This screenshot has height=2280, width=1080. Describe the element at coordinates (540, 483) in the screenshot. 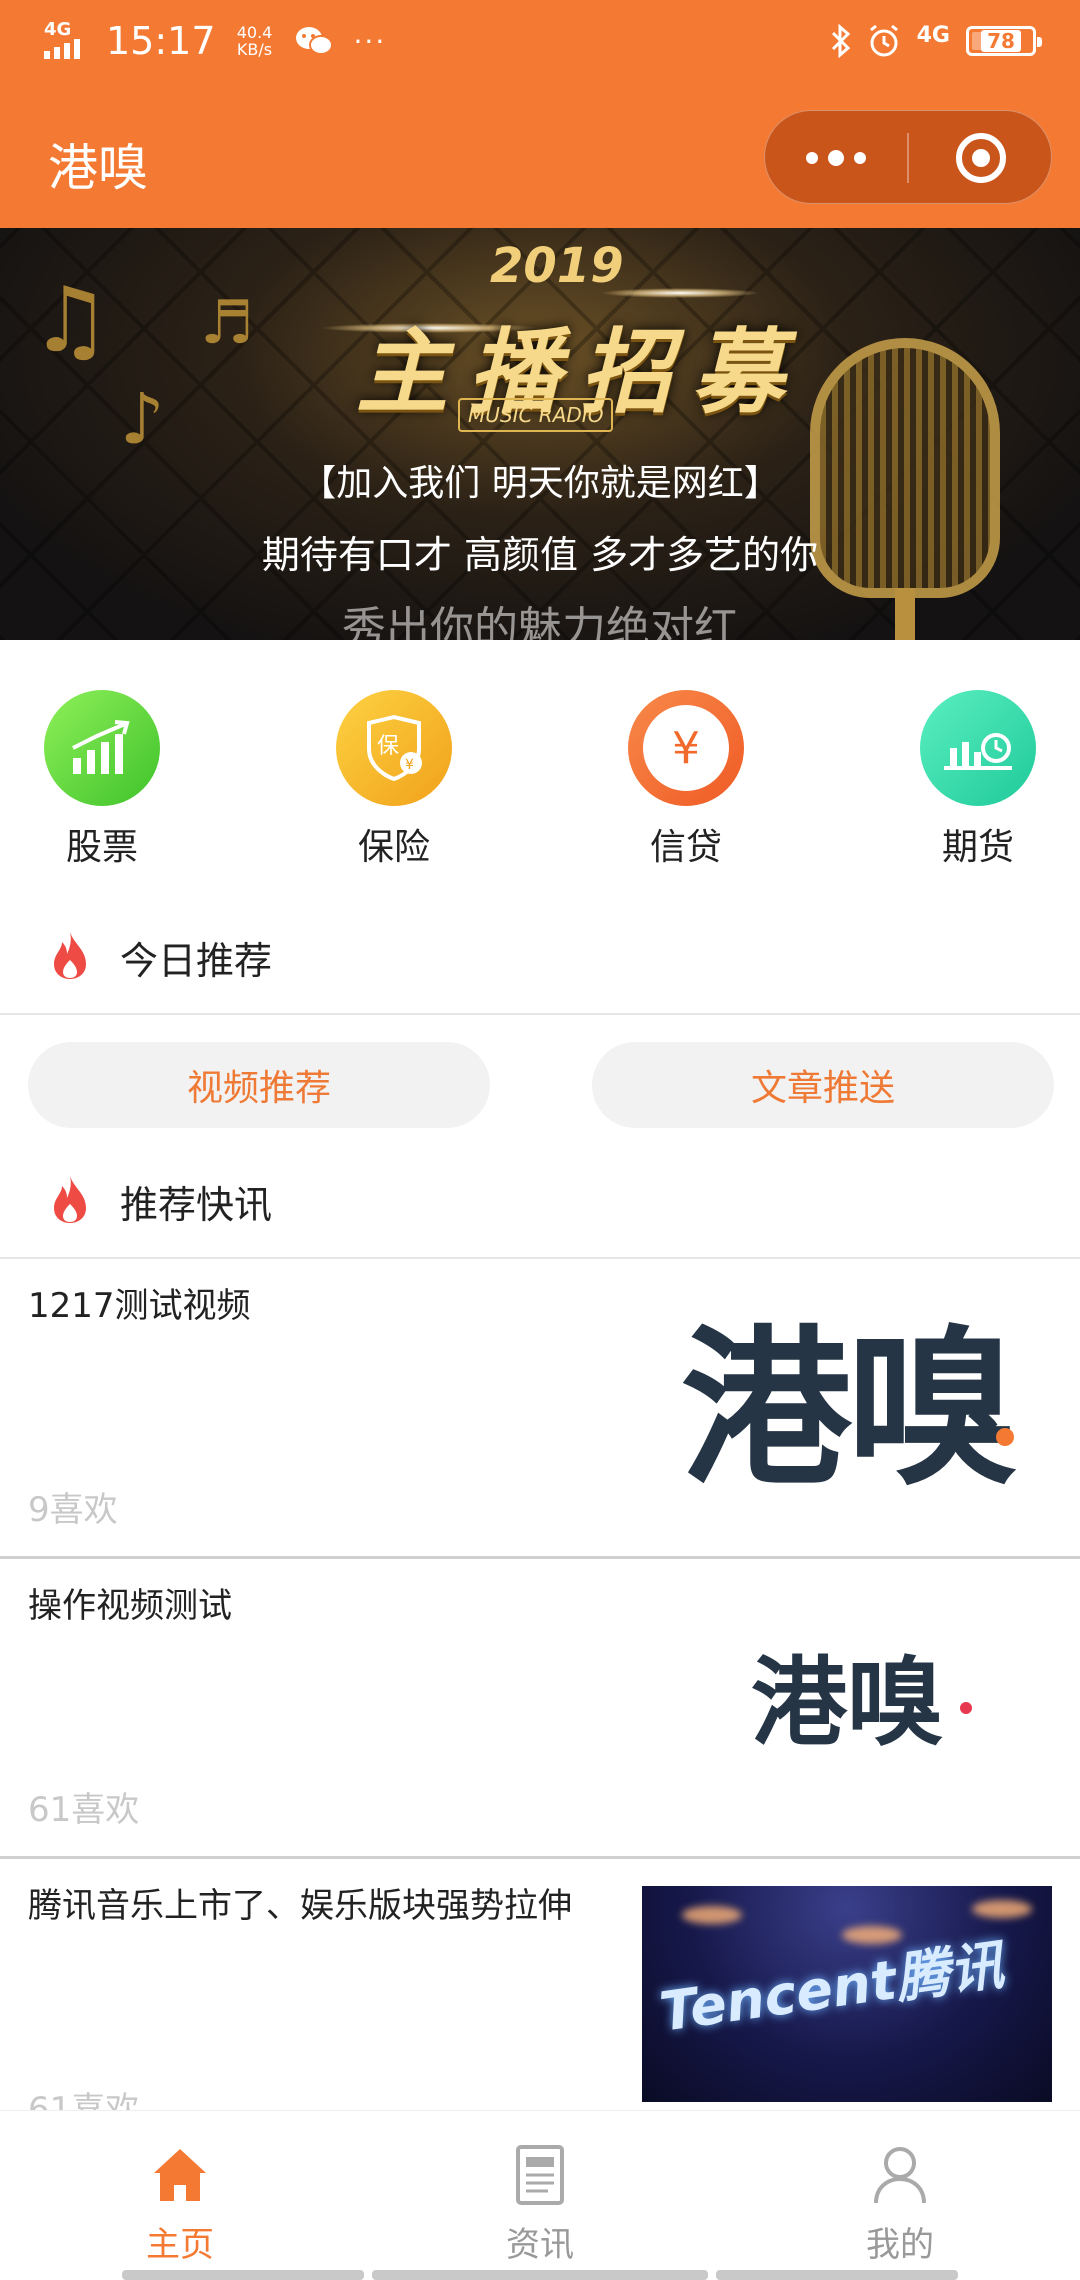

I see `banner-line-1: 【加入我们 明天你就是网红】` at that location.